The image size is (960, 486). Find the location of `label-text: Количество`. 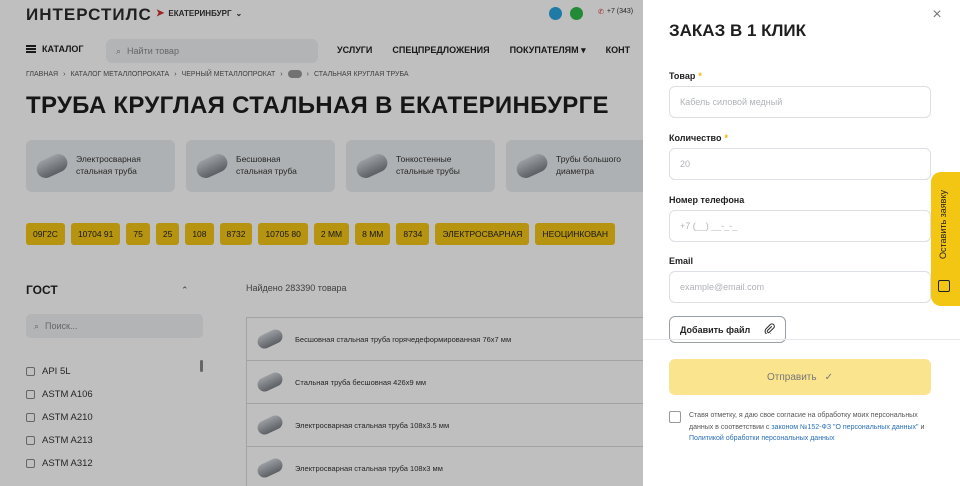

label-text: Количество is located at coordinates (695, 138).